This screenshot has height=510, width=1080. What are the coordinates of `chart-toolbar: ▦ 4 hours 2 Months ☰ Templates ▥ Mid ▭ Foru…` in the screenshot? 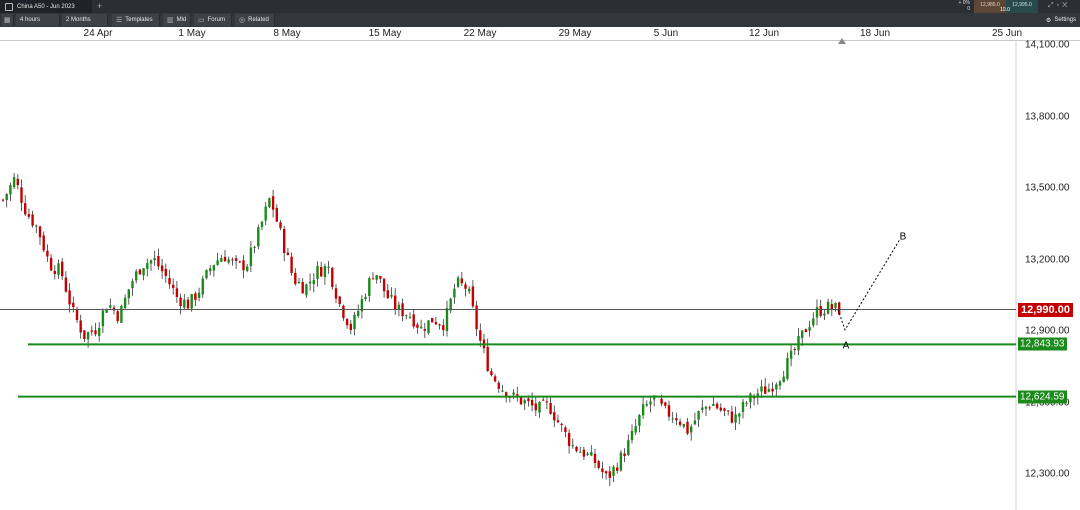 It's located at (540, 20).